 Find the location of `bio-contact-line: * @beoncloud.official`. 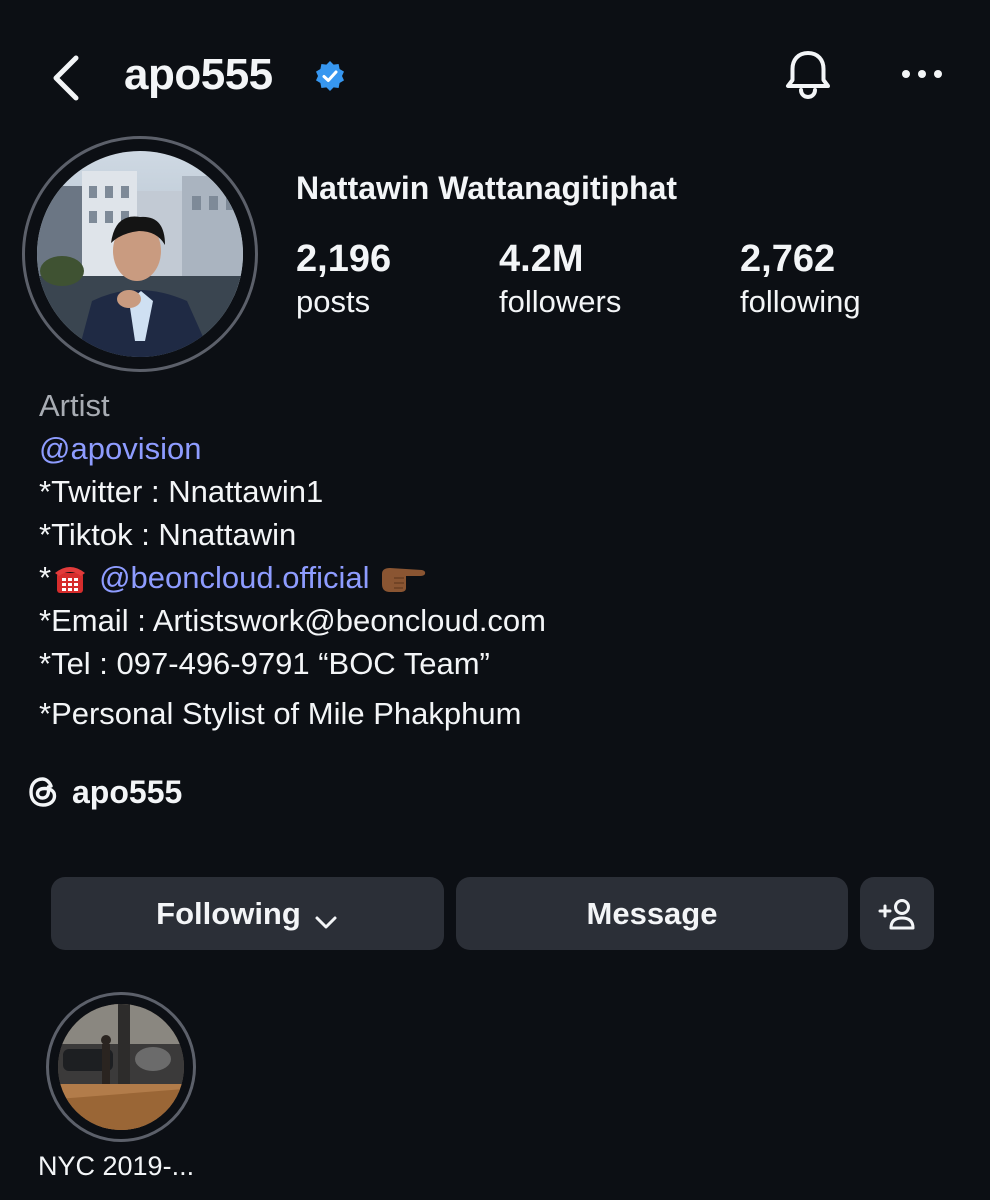

bio-contact-line: * @beoncloud.official is located at coordinates (232, 578).